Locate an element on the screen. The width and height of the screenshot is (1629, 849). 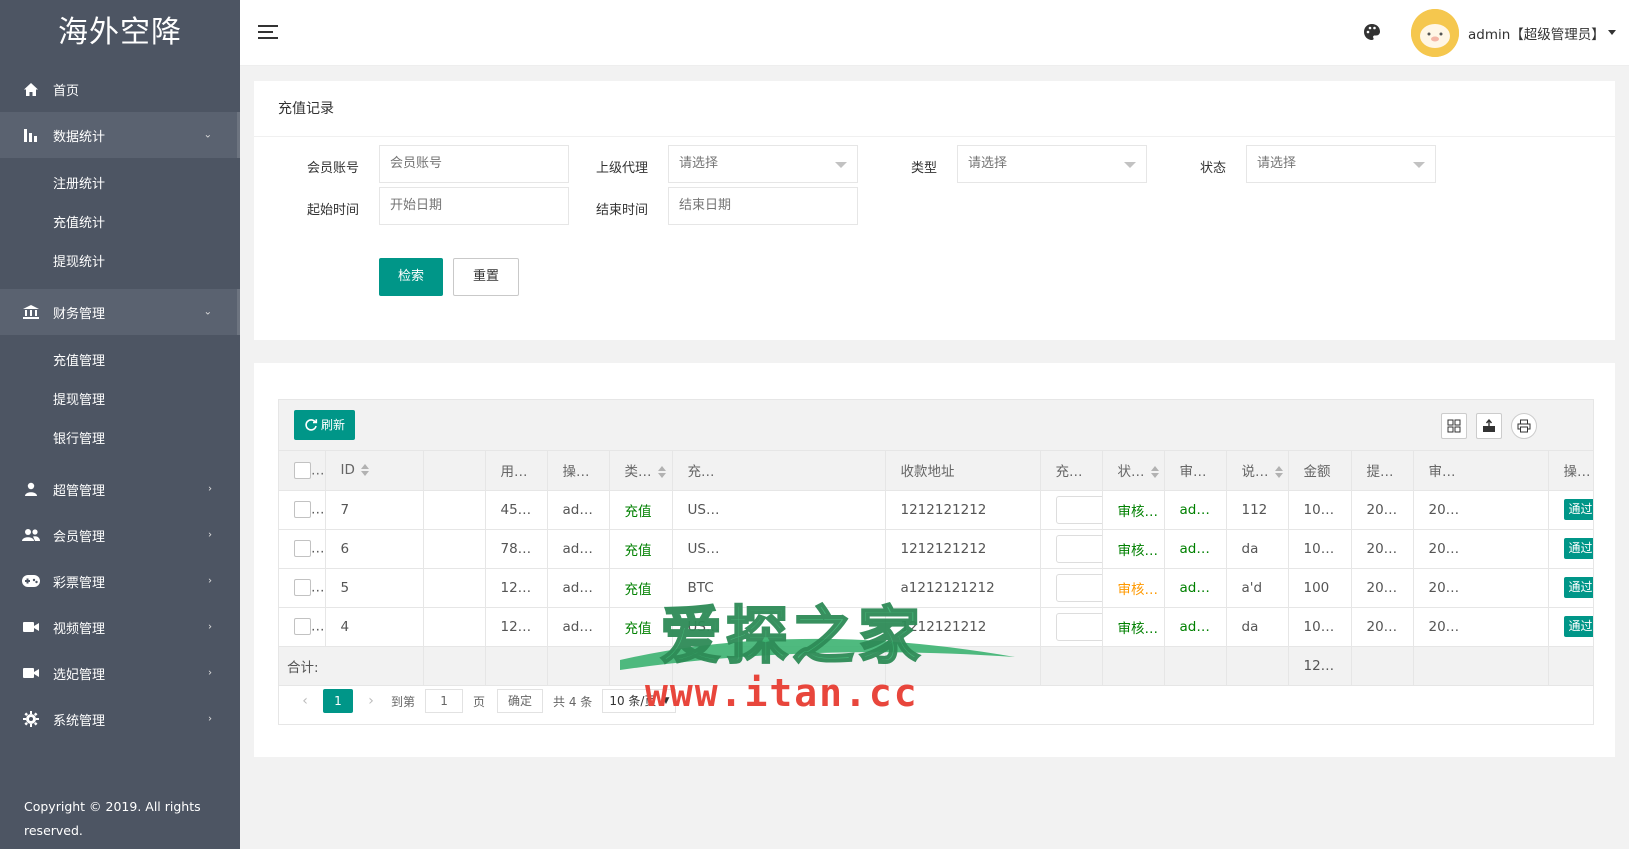
cell-voucher is located at coordinates (1071, 510).